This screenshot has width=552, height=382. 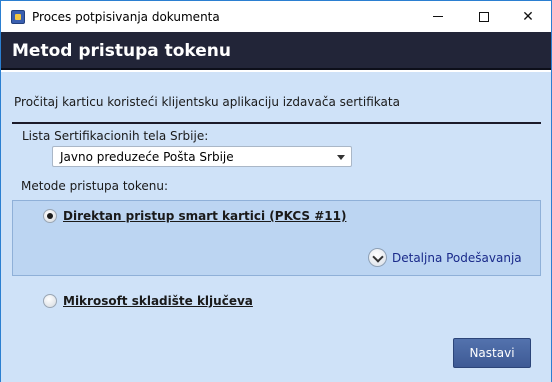 I want to click on expand-chevron-icon, so click(x=377, y=257).